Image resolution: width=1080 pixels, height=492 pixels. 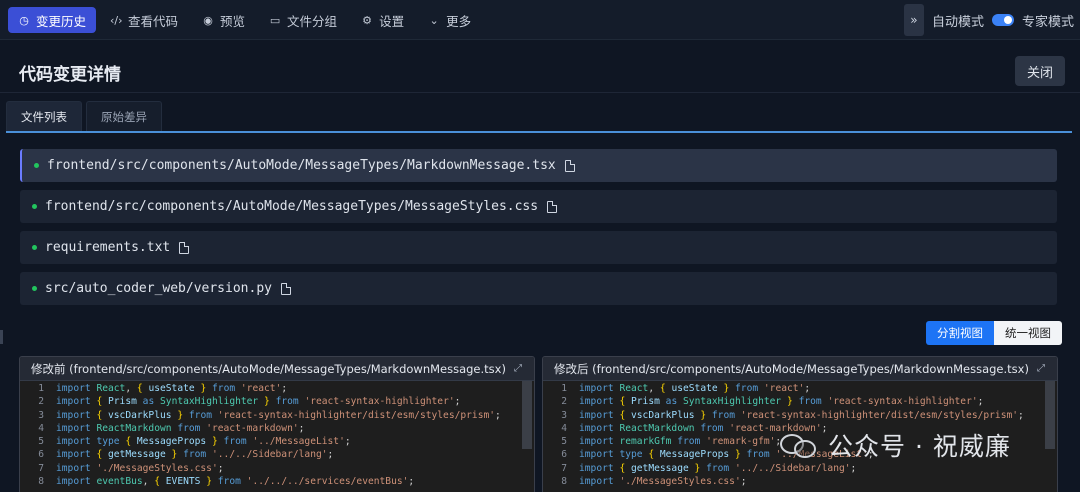 I want to click on double-chevron-right-icon: », so click(x=914, y=20).